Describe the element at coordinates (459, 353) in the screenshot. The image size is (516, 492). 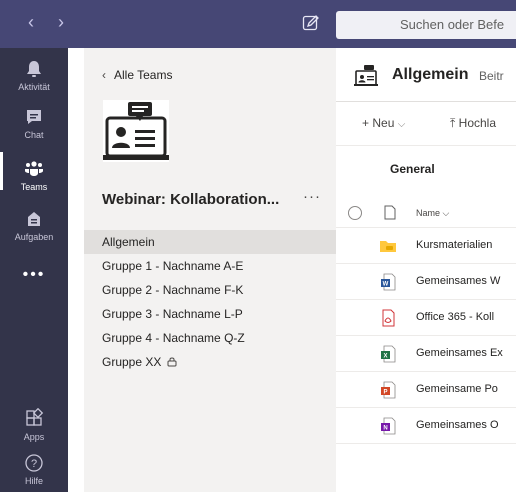
I see `file-name: Gemeinsames Ex` at that location.